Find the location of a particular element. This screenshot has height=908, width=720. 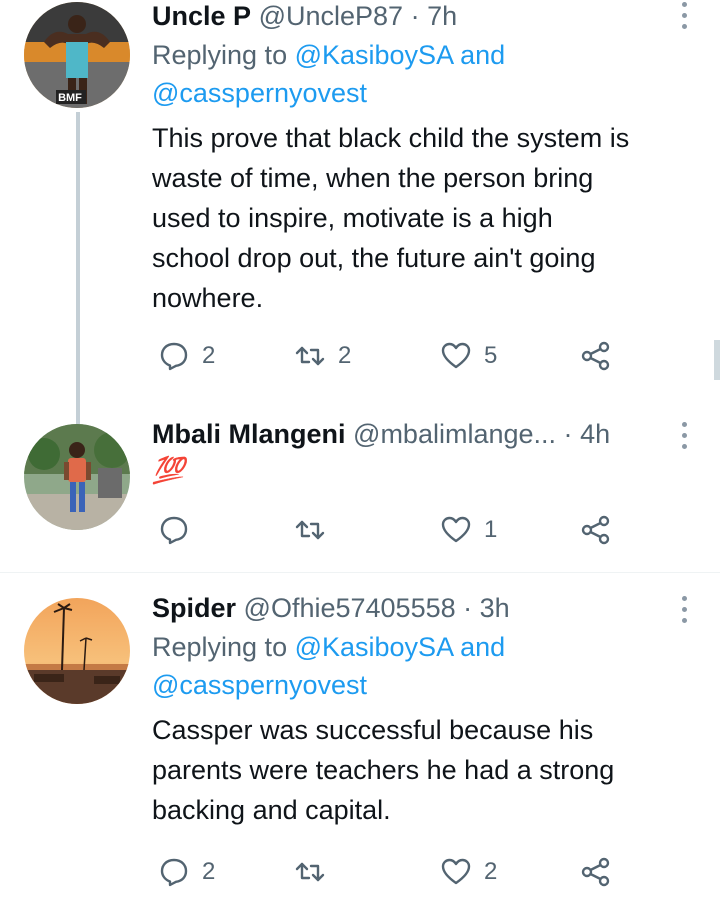

tweet-text-line: Cassper was successful because his is located at coordinates (373, 730).